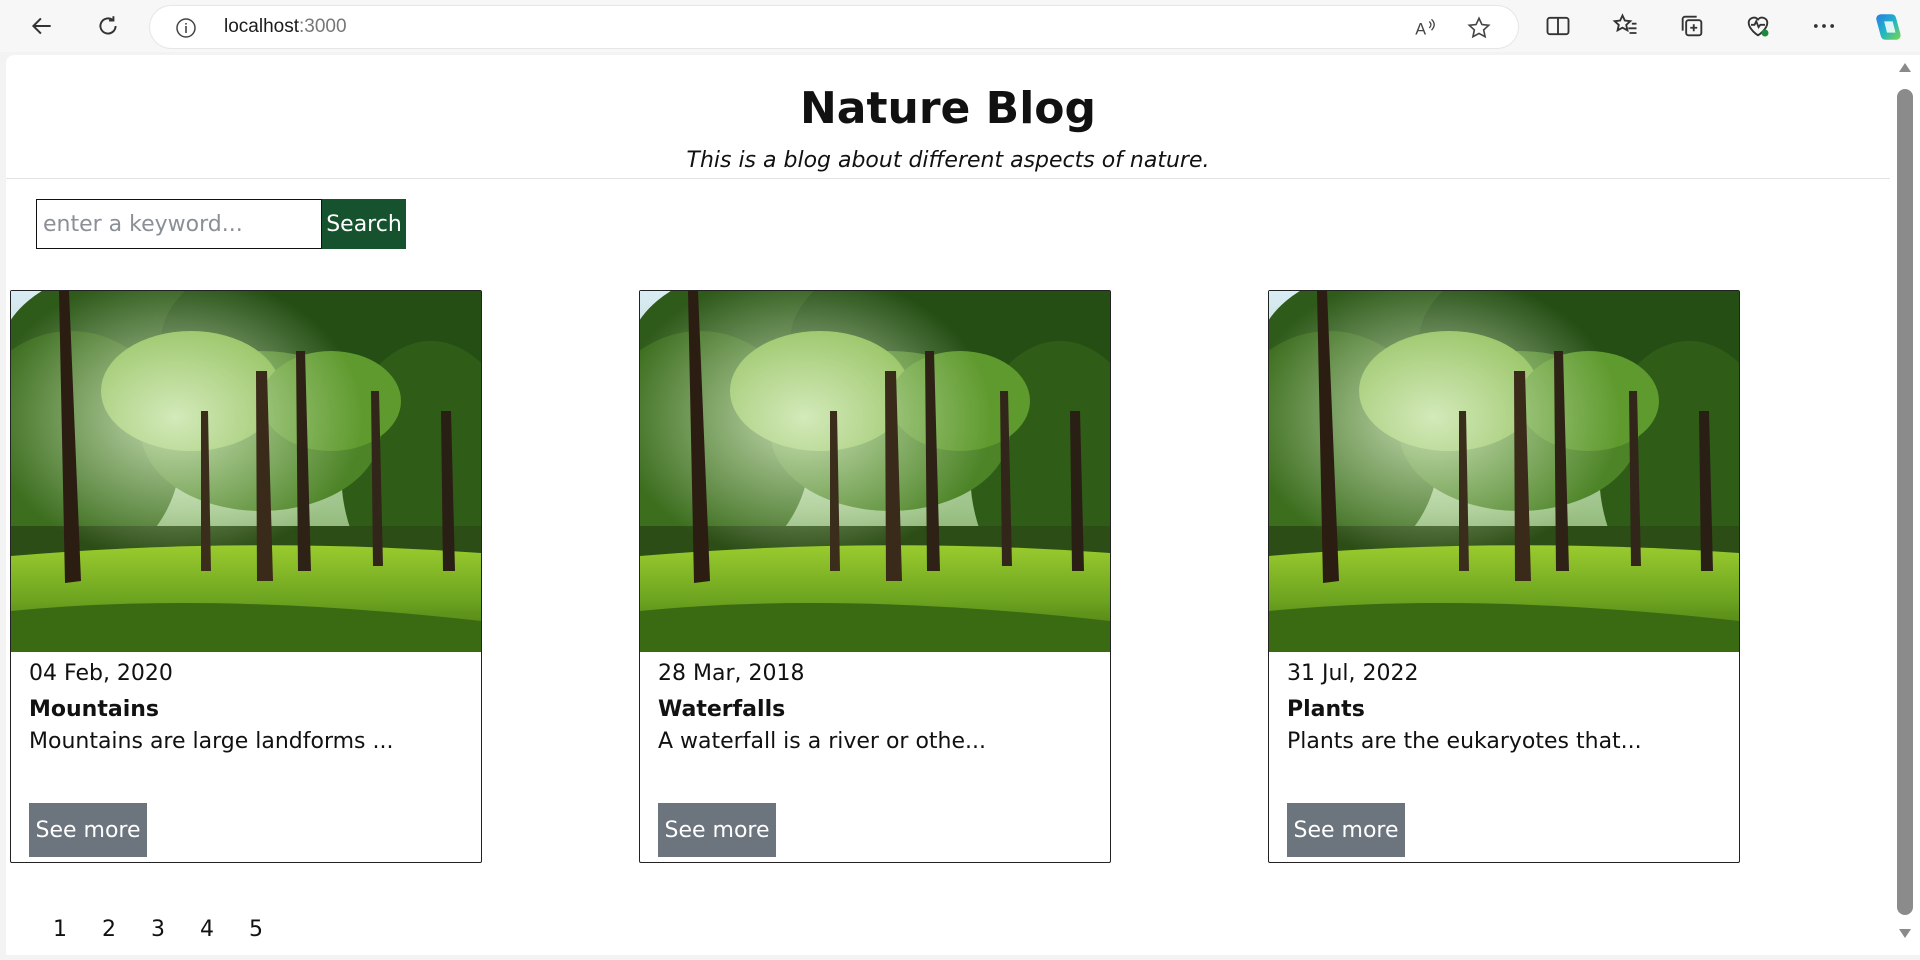 The image size is (1920, 960). What do you see at coordinates (834, 27) in the screenshot?
I see `address-bar: localhost:3000 A` at bounding box center [834, 27].